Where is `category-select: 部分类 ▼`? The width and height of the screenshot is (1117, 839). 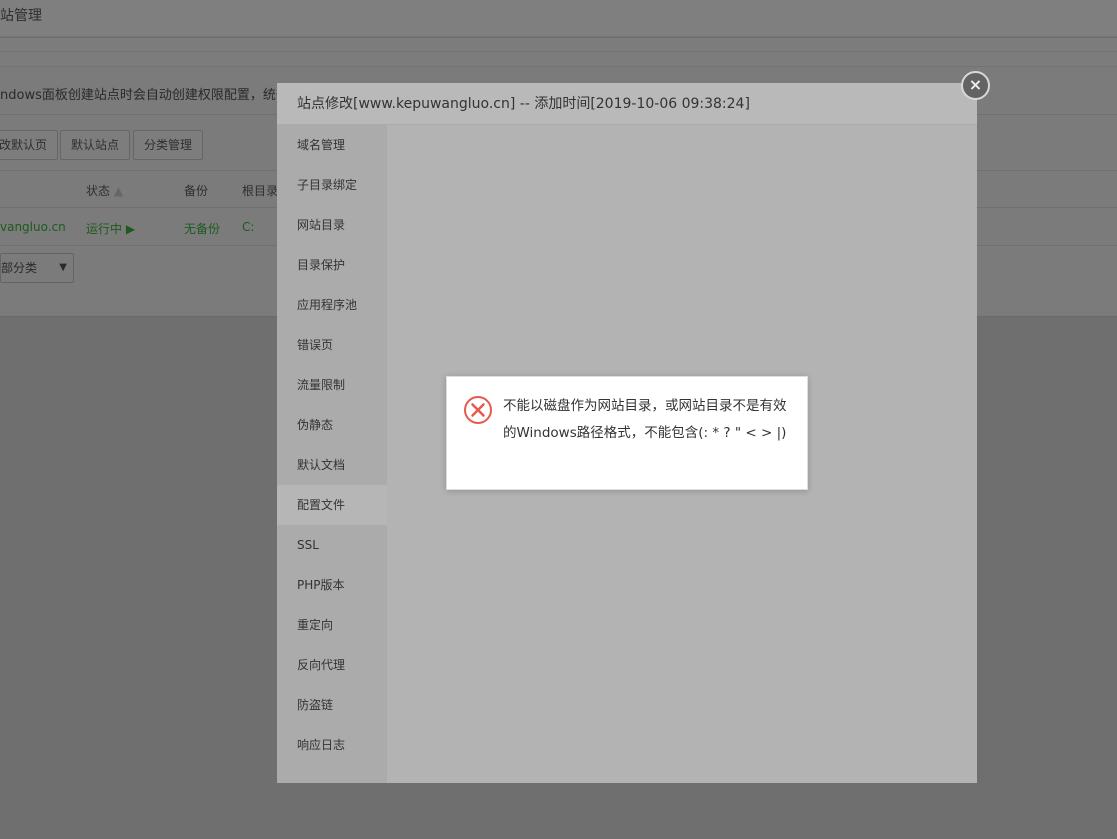
category-select: 部分类 ▼ is located at coordinates (37, 268).